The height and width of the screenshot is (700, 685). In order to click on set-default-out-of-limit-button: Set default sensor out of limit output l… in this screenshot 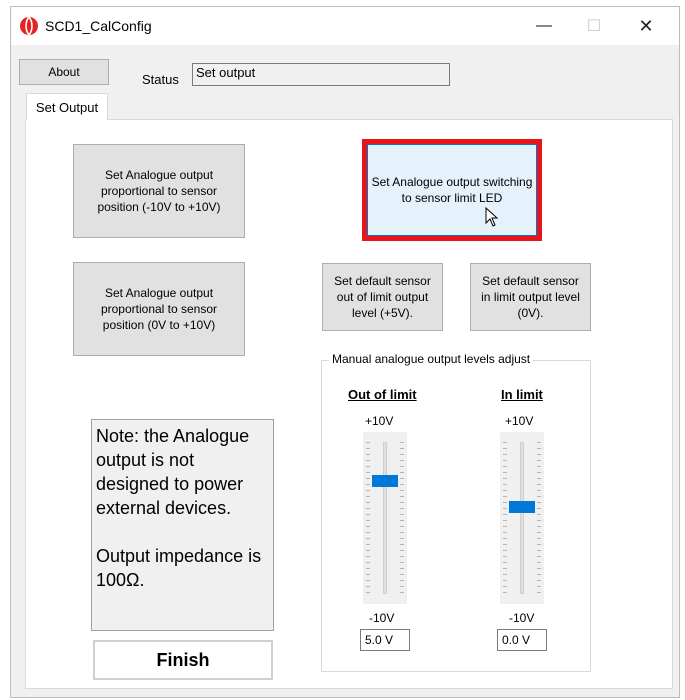, I will do `click(382, 297)`.